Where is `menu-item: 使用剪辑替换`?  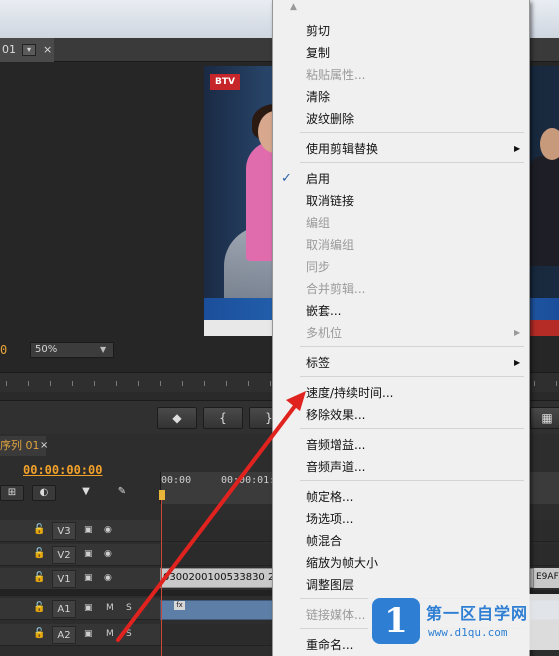
menu-item: 使用剪辑替换 is located at coordinates (342, 149).